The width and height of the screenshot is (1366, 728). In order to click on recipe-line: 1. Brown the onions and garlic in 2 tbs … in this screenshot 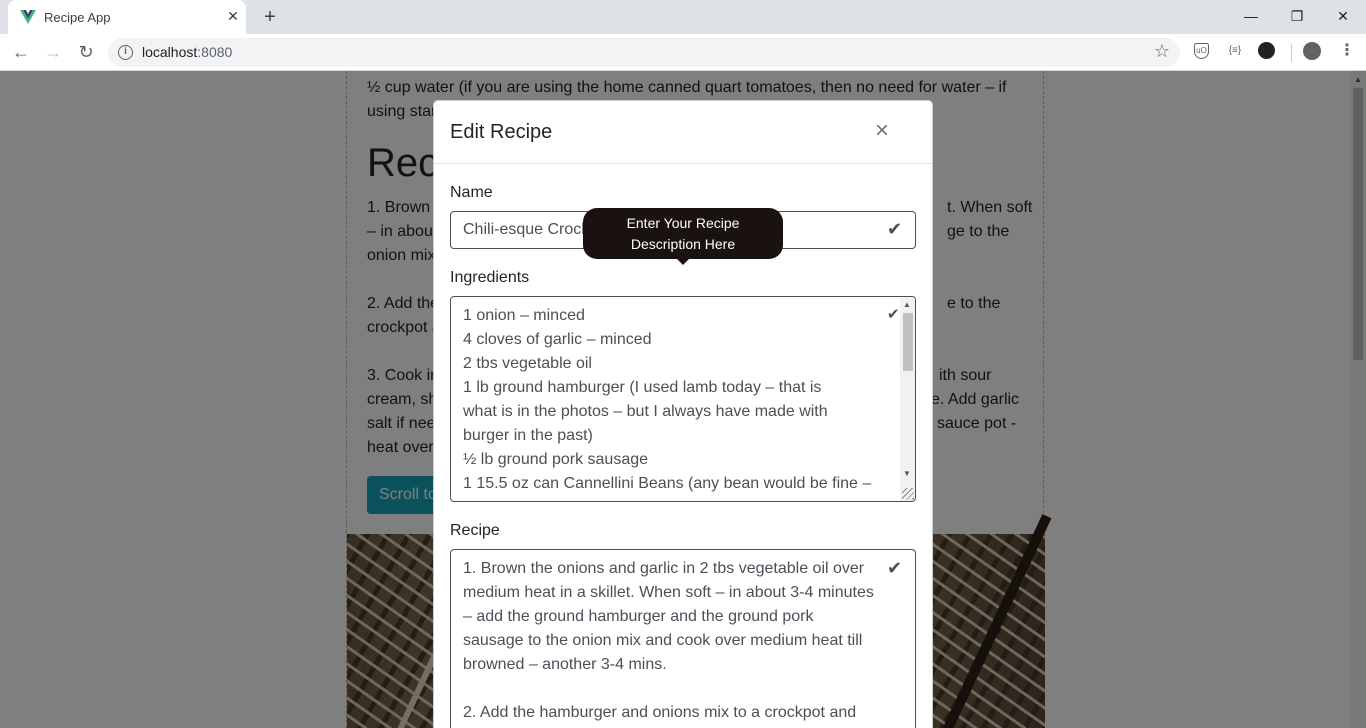, I will do `click(664, 568)`.